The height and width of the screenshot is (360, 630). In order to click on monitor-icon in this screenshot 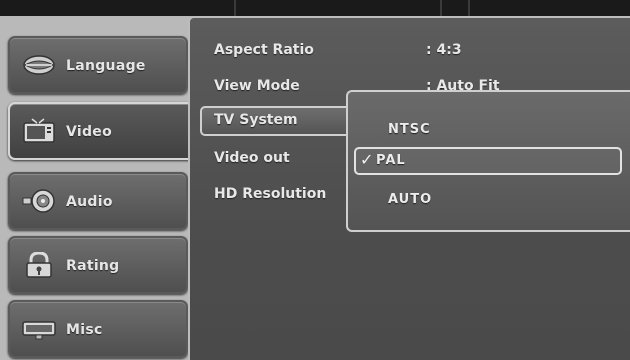, I will do `click(39, 330)`.